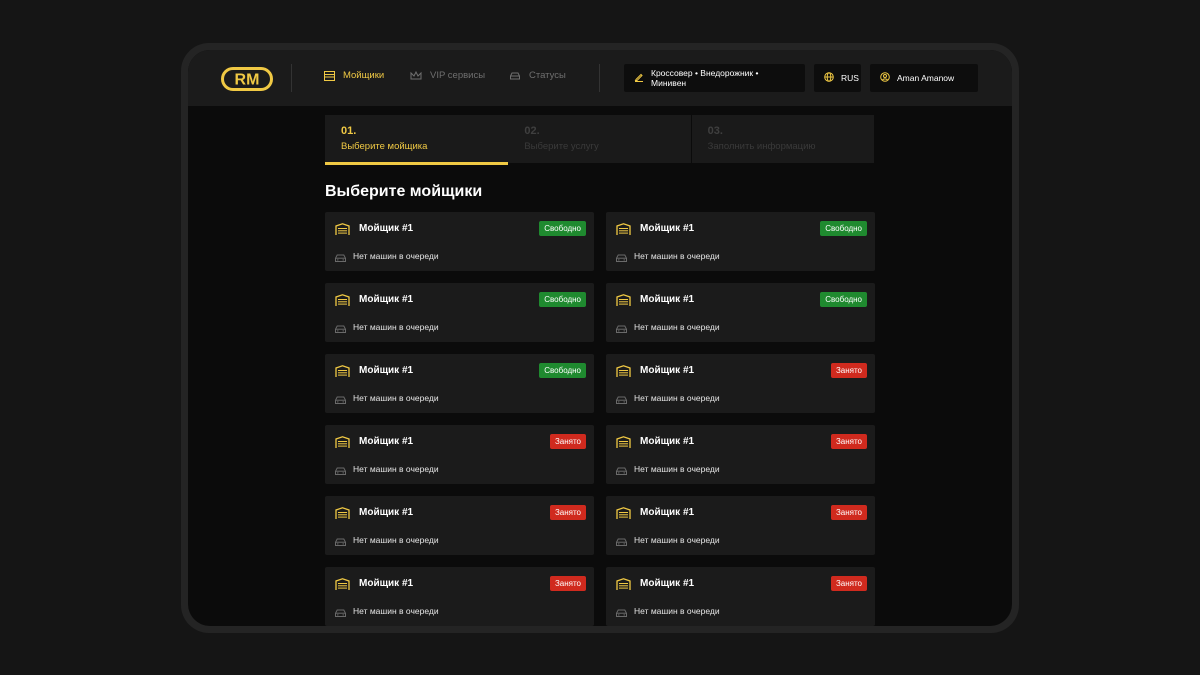  I want to click on step-select-service: 02. Выберите услугу, so click(600, 139).